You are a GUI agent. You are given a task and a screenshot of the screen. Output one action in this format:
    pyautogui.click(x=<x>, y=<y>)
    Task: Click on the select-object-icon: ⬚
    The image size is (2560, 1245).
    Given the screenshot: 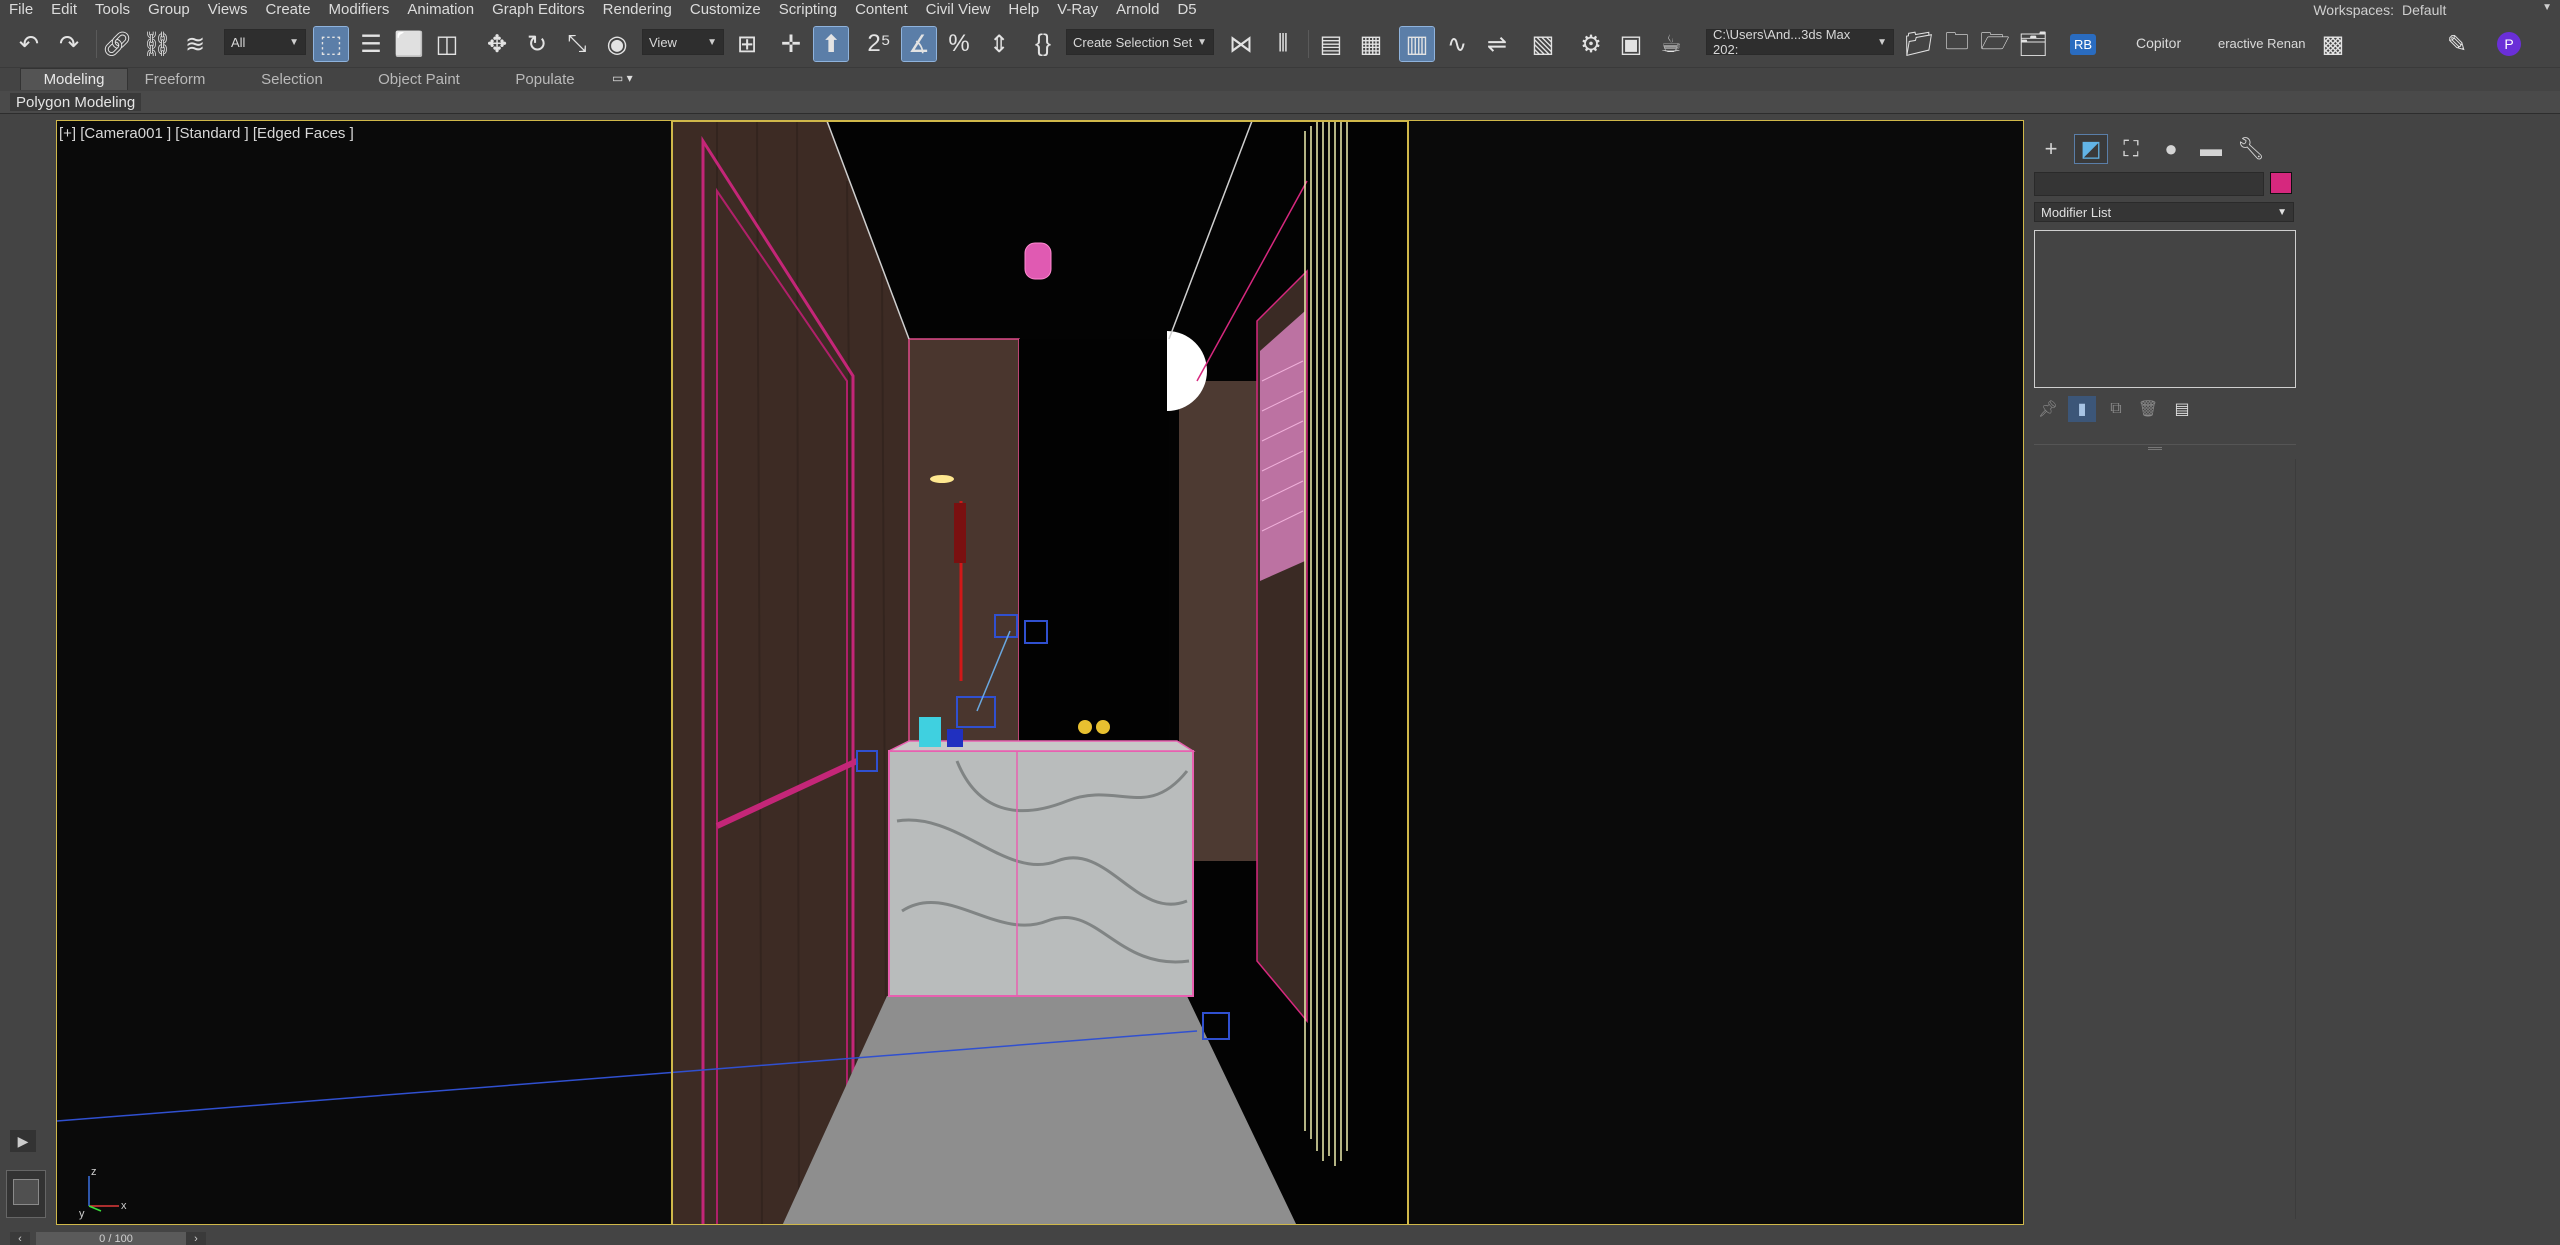 What is the action you would take?
    pyautogui.click(x=331, y=44)
    